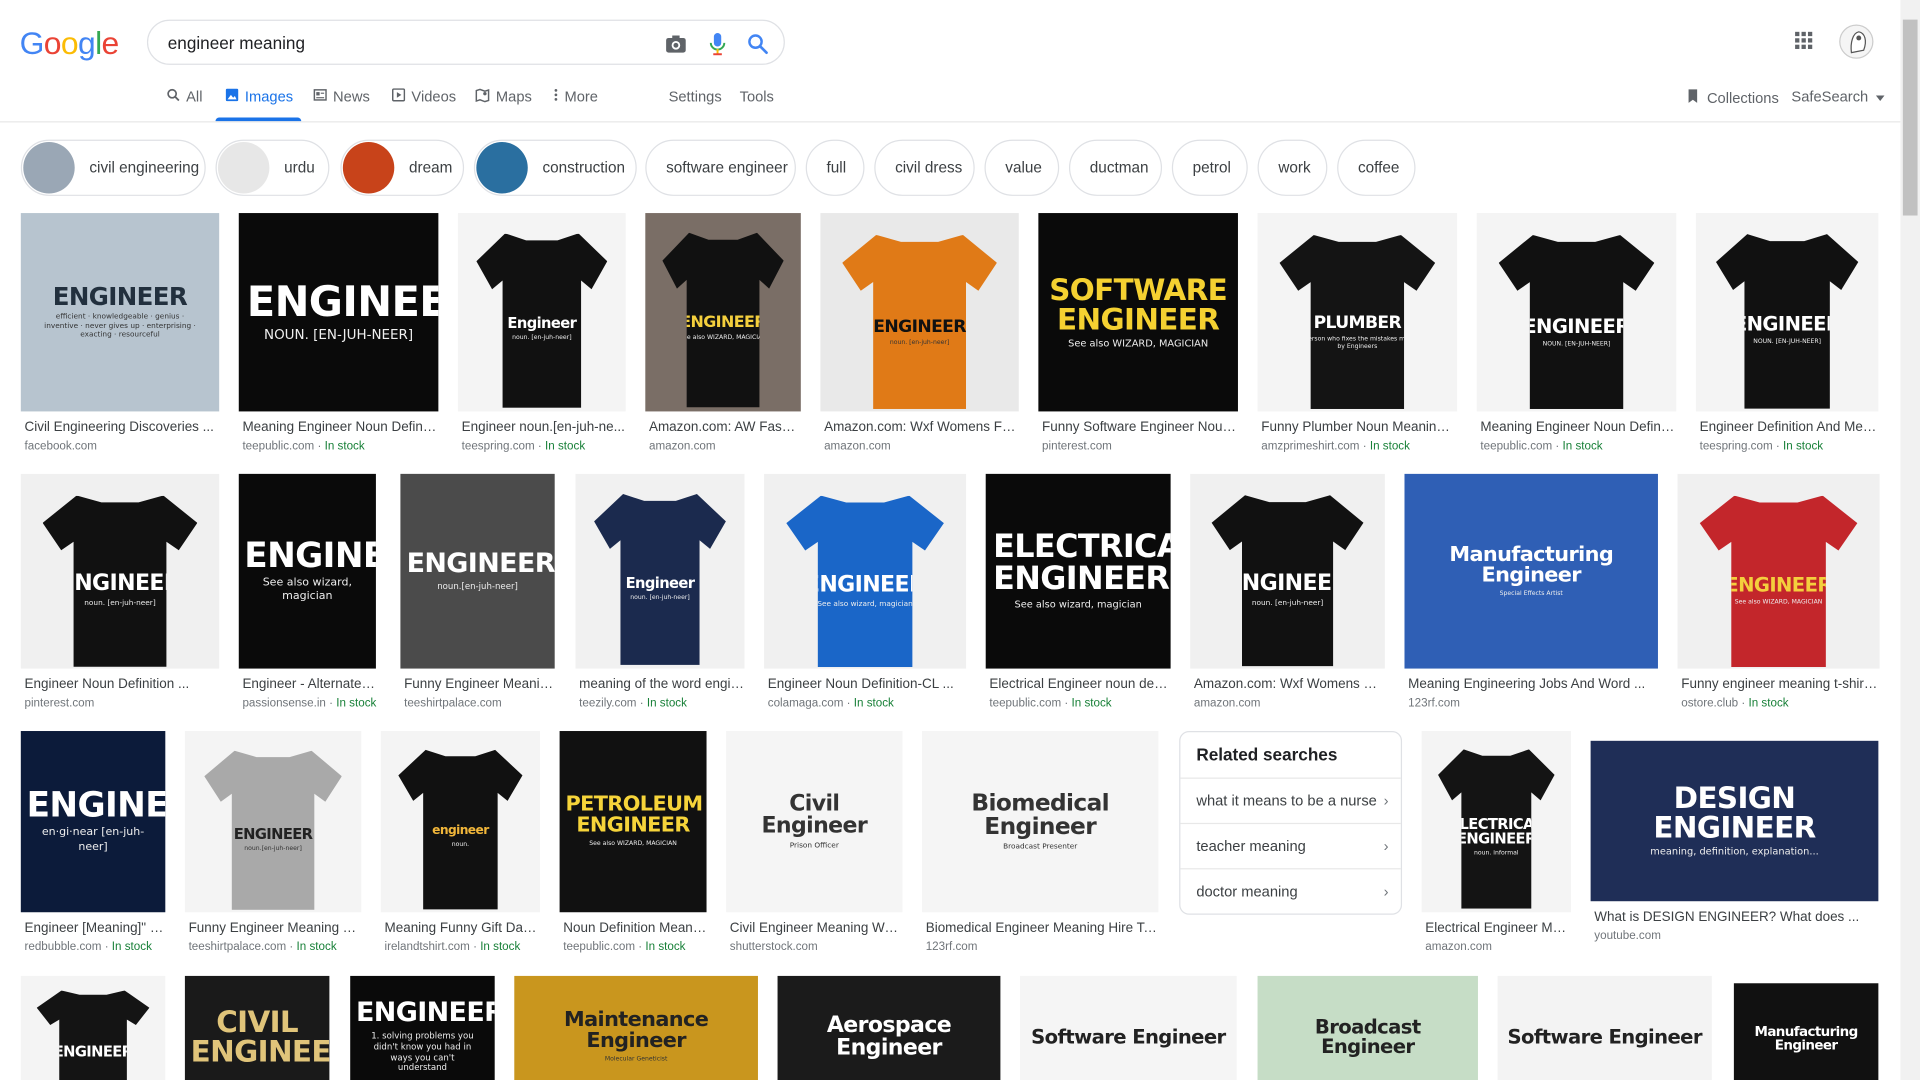 The image size is (1920, 1080). I want to click on chip: dream, so click(402, 167).